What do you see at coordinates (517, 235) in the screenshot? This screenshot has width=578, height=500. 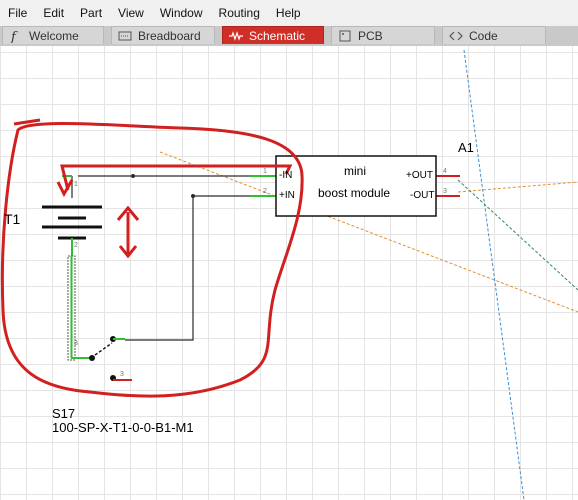 I see `ratsnest-line-green` at bounding box center [517, 235].